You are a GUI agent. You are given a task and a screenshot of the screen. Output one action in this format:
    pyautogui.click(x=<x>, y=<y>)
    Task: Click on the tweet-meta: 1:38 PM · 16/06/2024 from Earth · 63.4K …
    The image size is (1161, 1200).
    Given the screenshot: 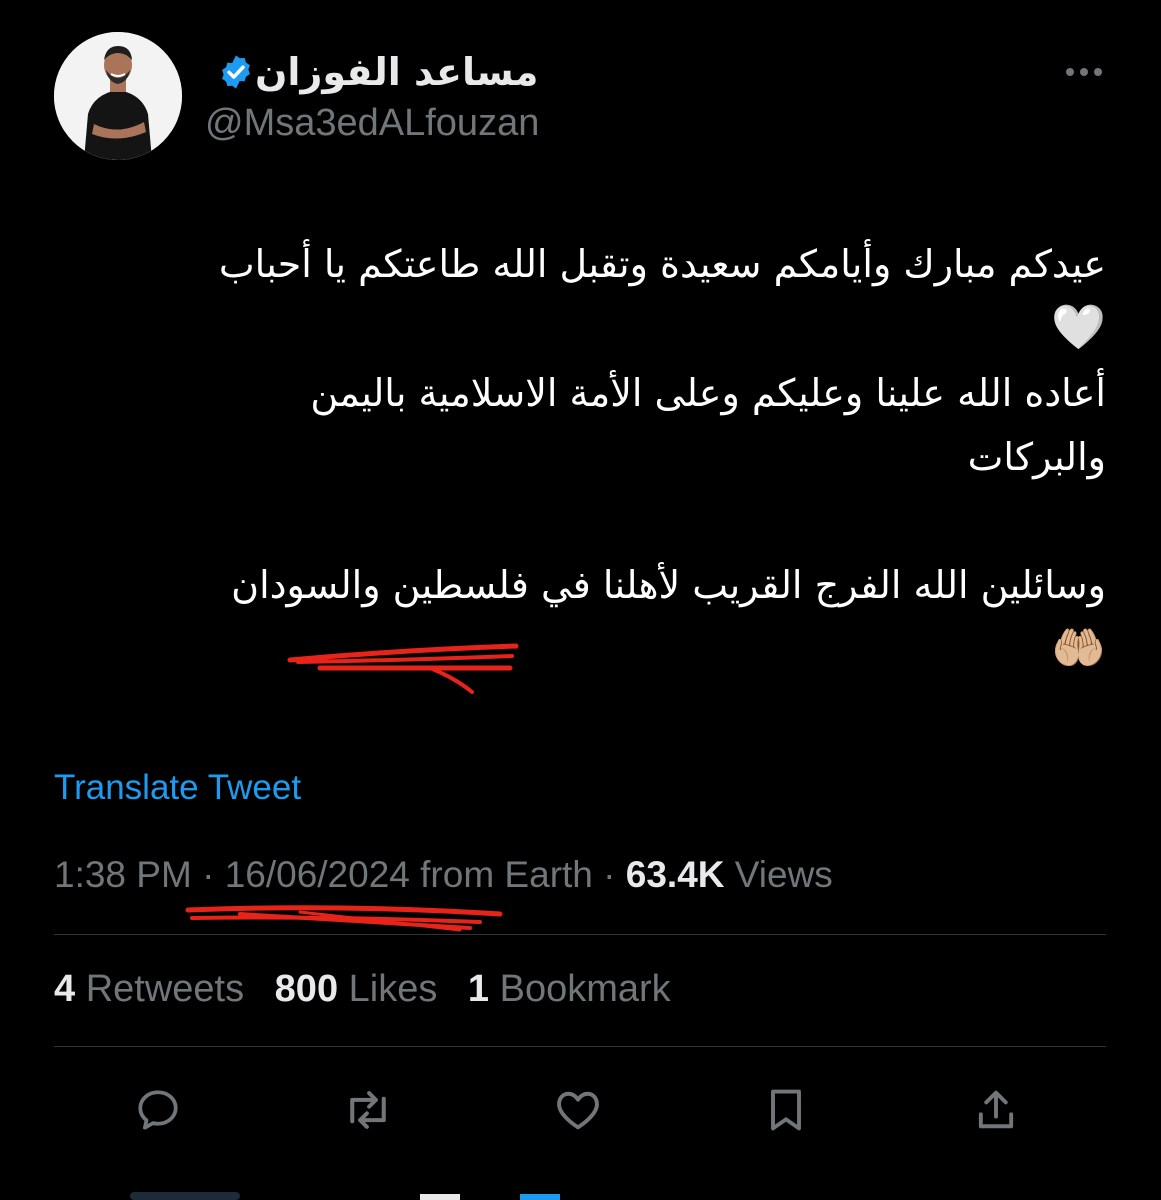 What is the action you would take?
    pyautogui.click(x=443, y=875)
    